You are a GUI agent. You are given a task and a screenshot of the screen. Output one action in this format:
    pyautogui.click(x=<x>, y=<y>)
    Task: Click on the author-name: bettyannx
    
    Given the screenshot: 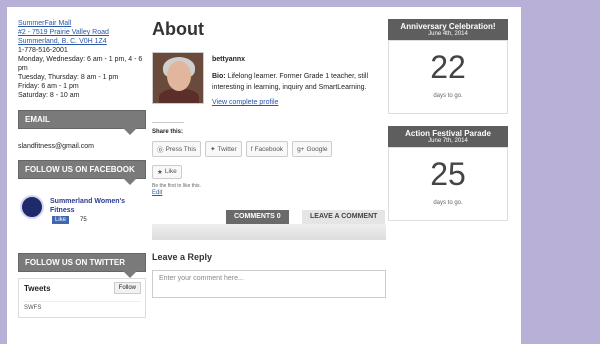 What is the action you would take?
    pyautogui.click(x=229, y=59)
    